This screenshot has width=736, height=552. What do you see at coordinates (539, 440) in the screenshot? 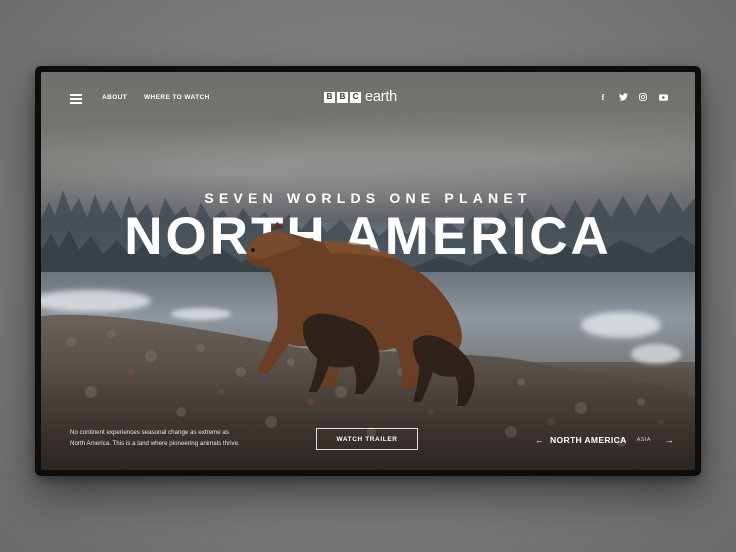
I see `arrow-left-icon: ←` at bounding box center [539, 440].